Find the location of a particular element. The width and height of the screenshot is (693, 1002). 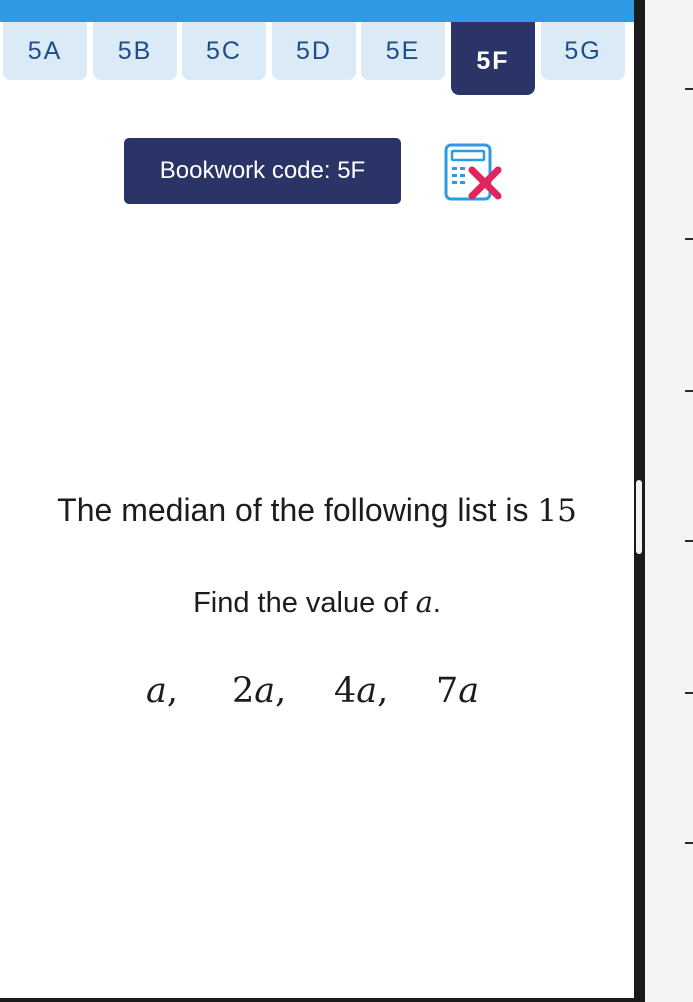

term-2a: 2a, is located at coordinates (259, 691).